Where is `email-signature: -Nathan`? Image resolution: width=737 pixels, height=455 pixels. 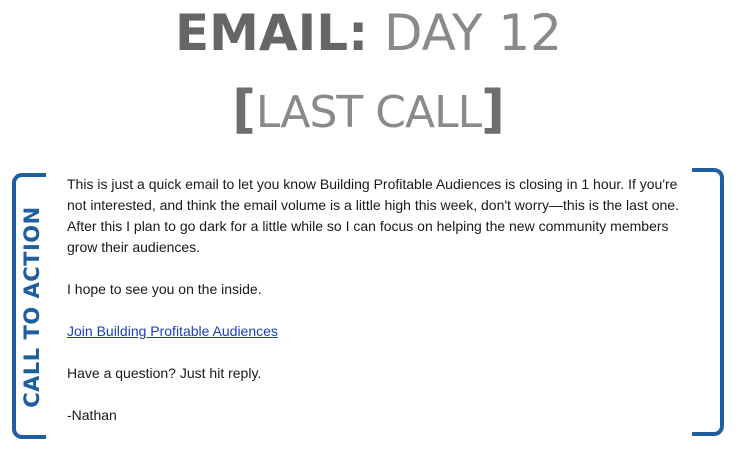
email-signature: -Nathan is located at coordinates (92, 415).